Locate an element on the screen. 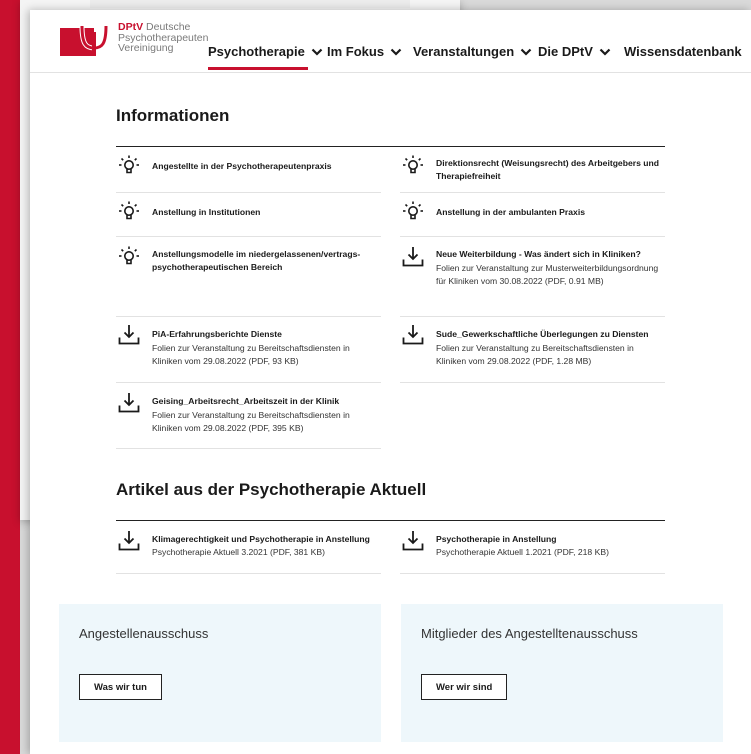  nav-label: Im Fokus is located at coordinates (356, 51).